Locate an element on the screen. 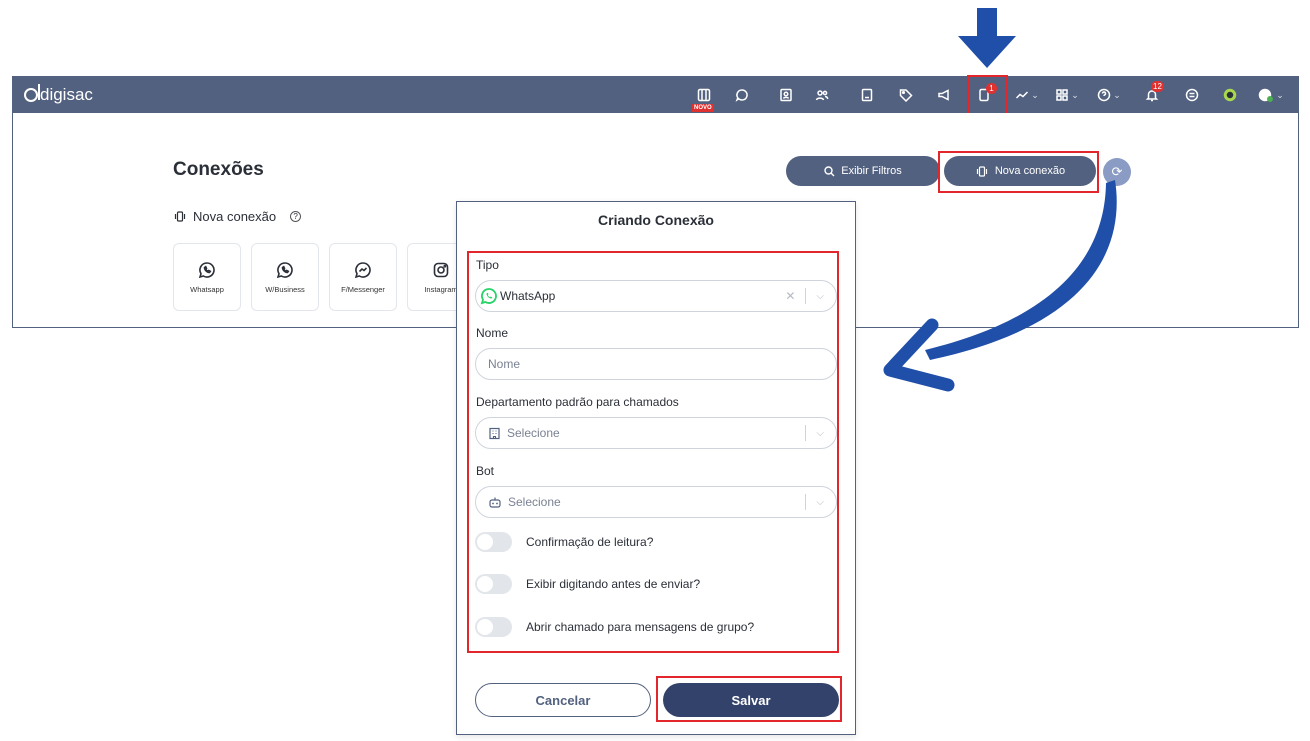 This screenshot has width=1310, height=741. nav-users-icon is located at coordinates (822, 95).